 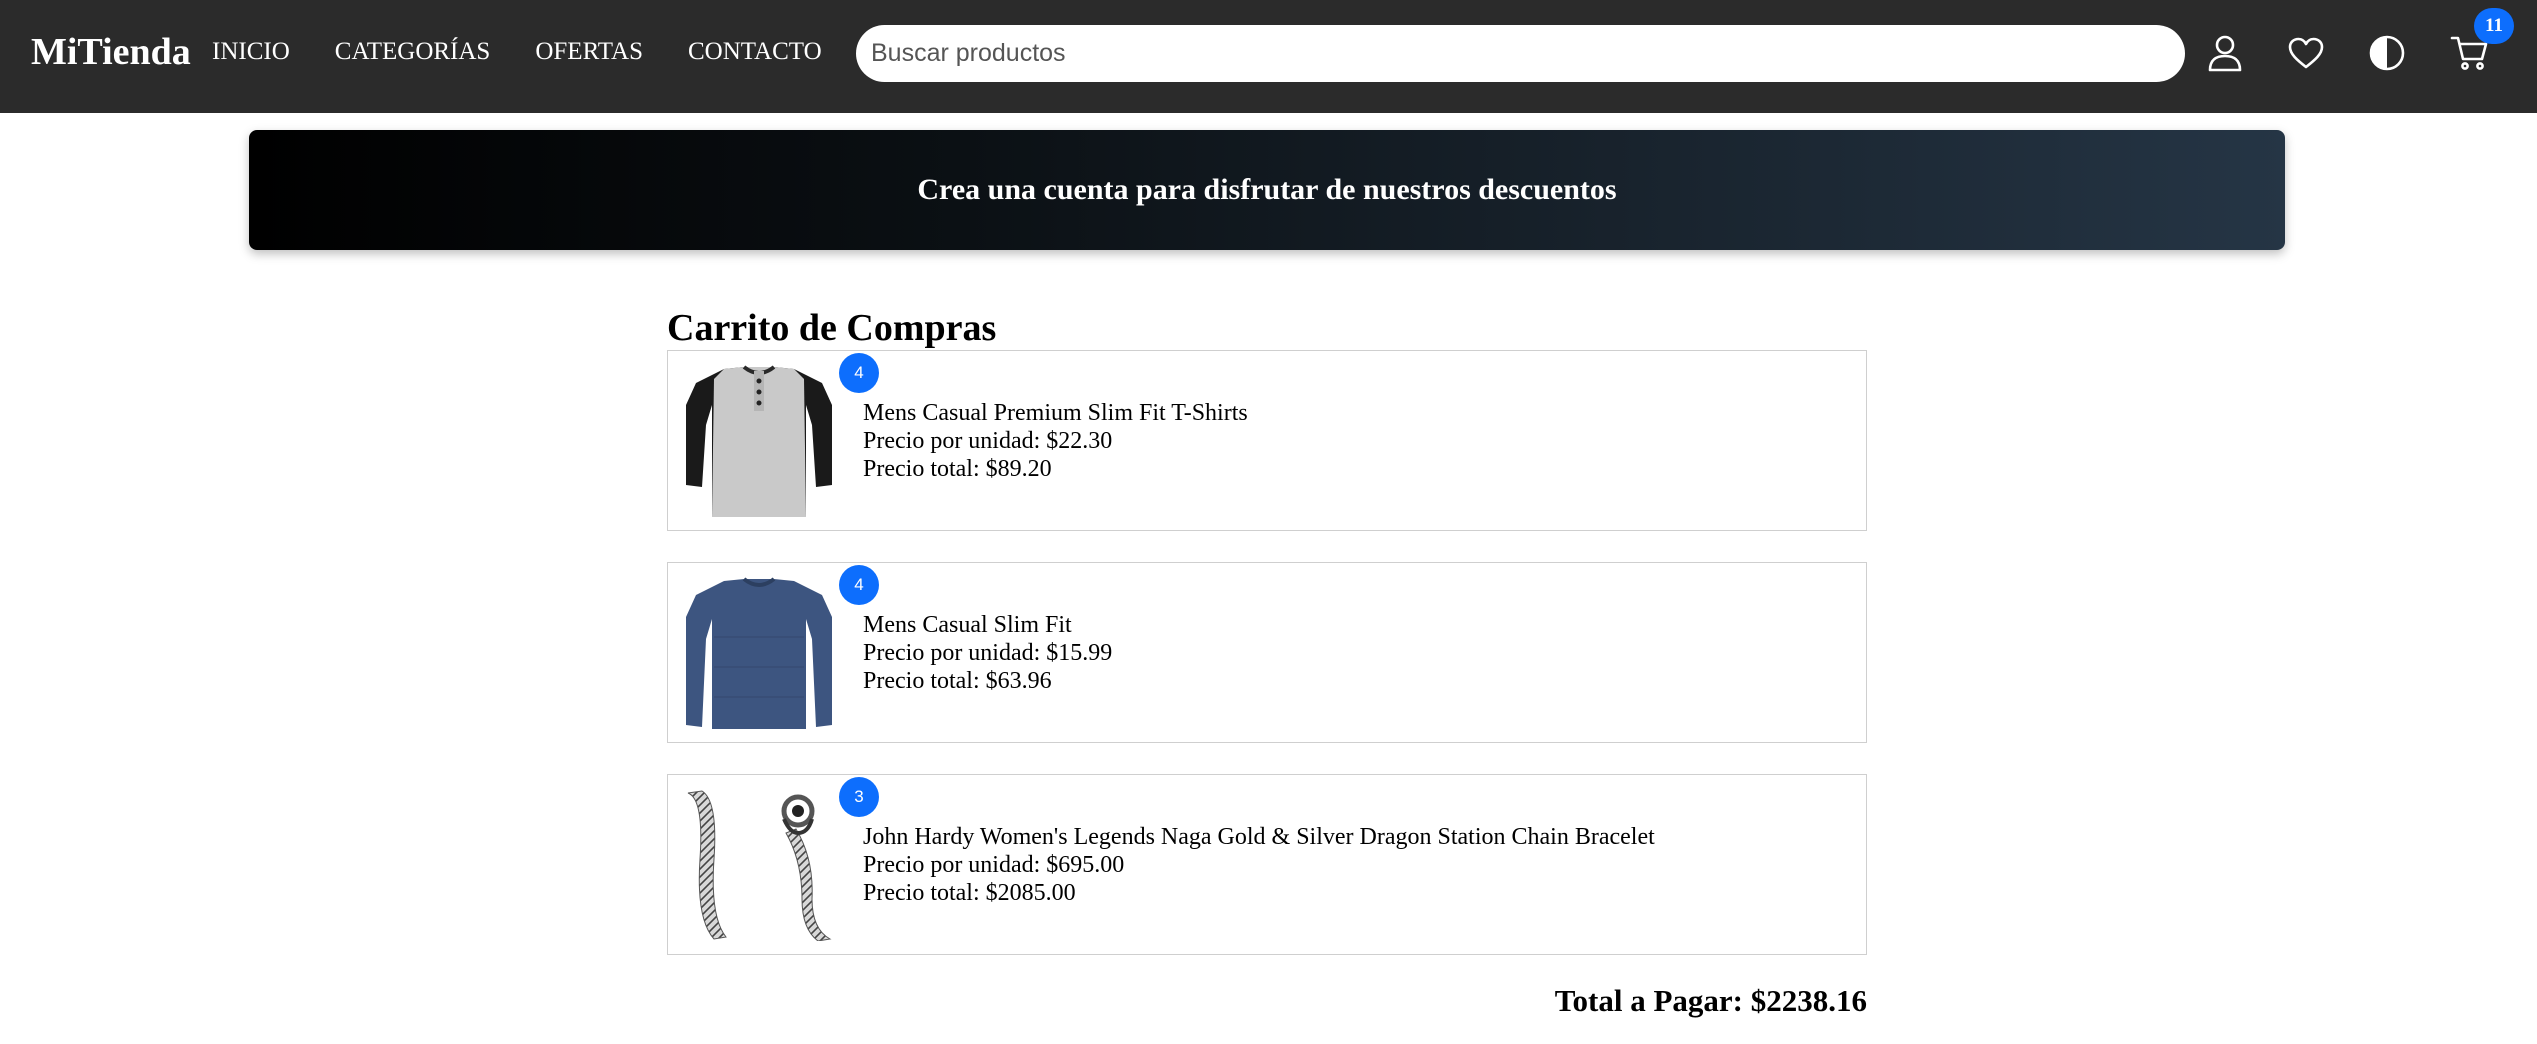 What do you see at coordinates (957, 469) in the screenshot?
I see `item-total-price: Precio total: $89.20` at bounding box center [957, 469].